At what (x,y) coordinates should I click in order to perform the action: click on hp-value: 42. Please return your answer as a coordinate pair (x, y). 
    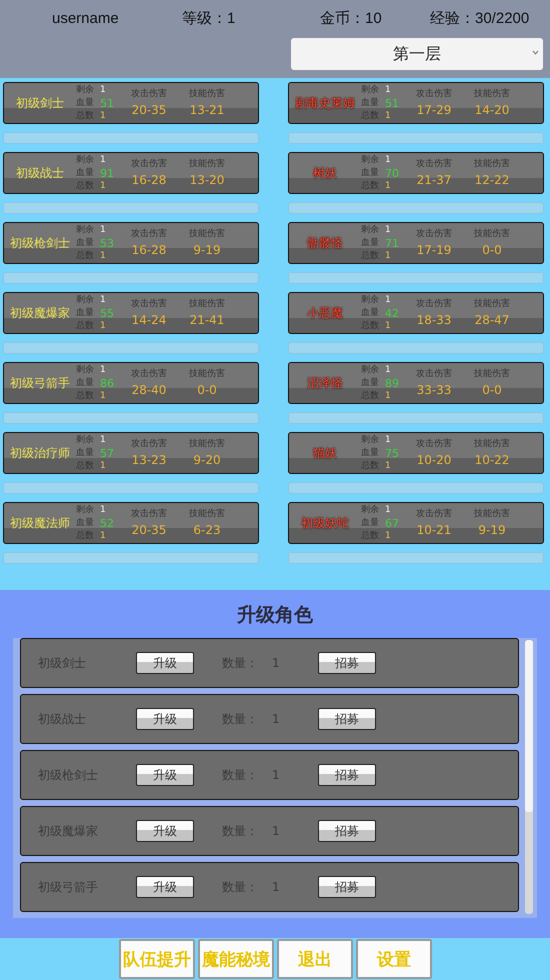
    Looking at the image, I should click on (392, 313).